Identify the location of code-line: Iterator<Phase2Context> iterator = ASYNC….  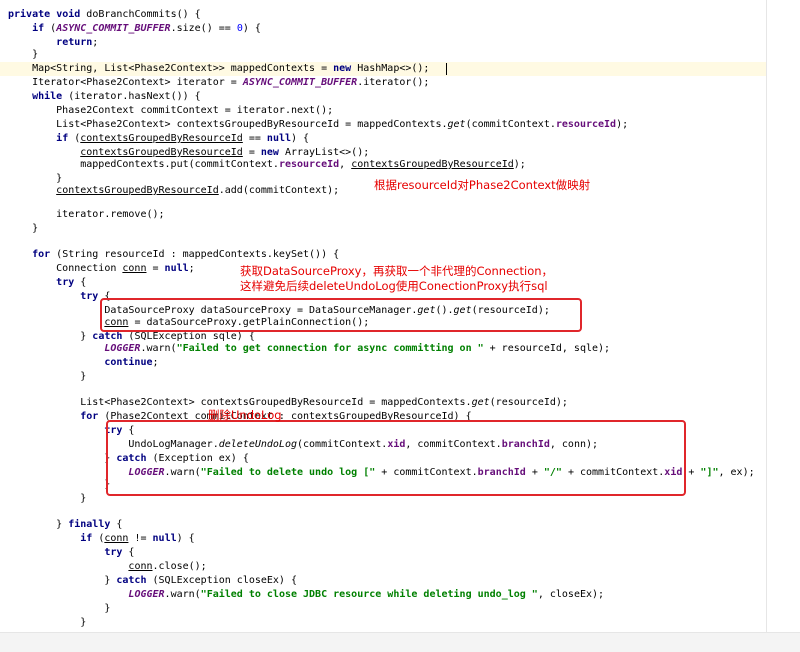
(218, 83).